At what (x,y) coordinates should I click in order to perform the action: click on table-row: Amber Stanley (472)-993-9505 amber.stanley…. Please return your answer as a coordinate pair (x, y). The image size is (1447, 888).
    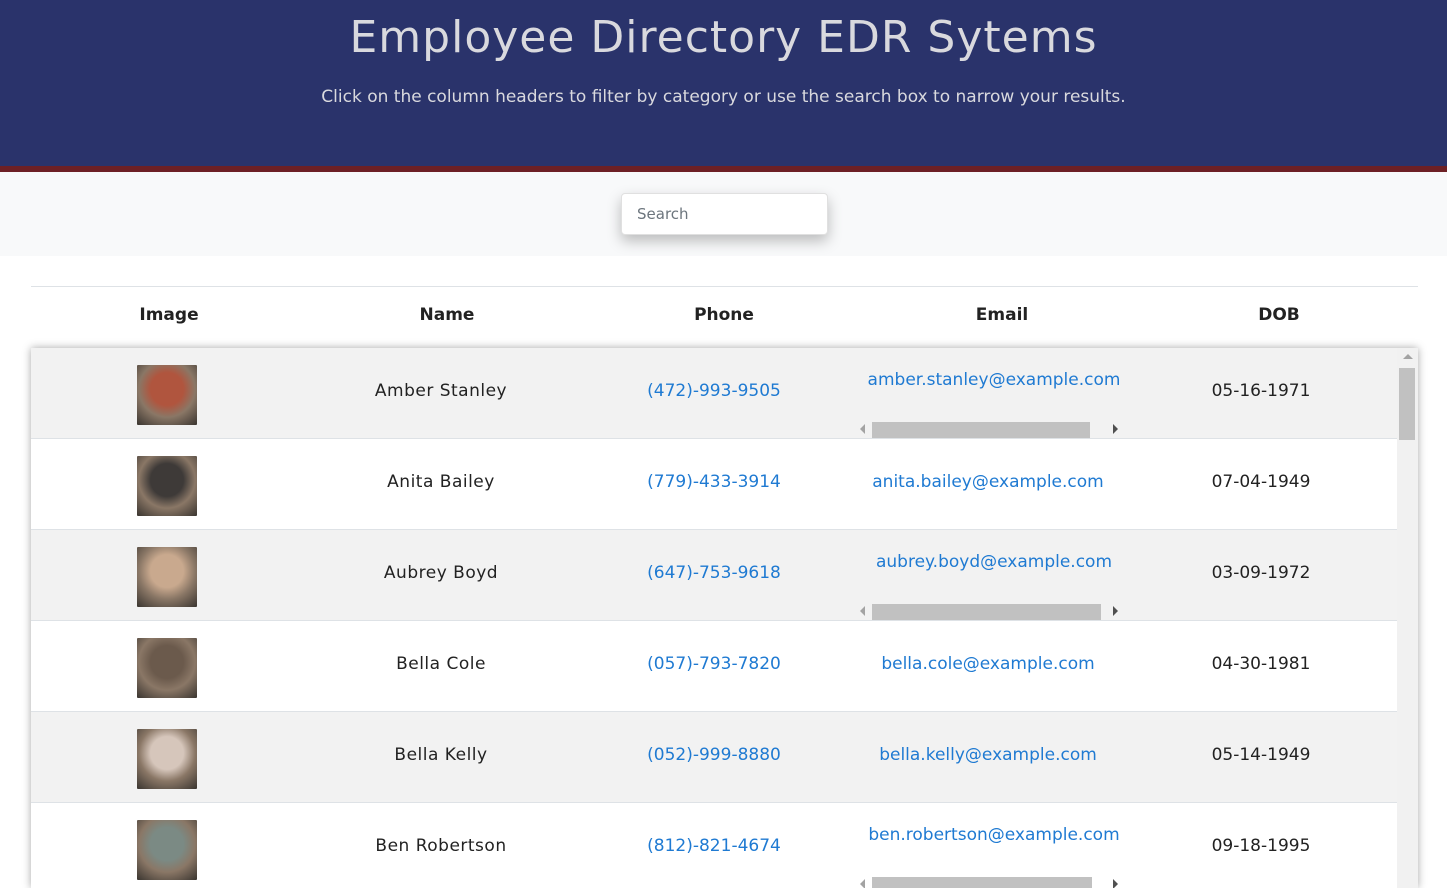
    Looking at the image, I should click on (714, 393).